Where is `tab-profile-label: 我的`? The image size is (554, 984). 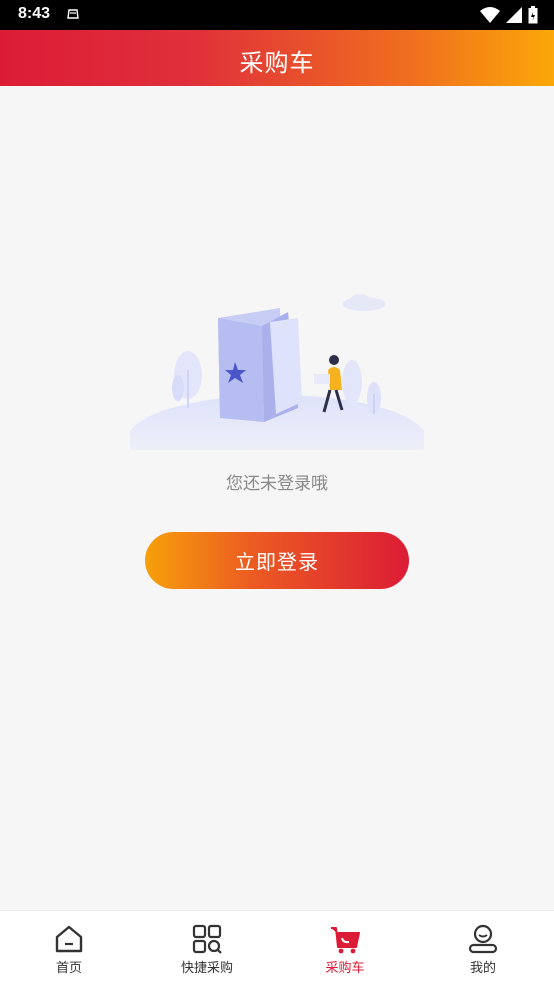 tab-profile-label: 我的 is located at coordinates (482, 968).